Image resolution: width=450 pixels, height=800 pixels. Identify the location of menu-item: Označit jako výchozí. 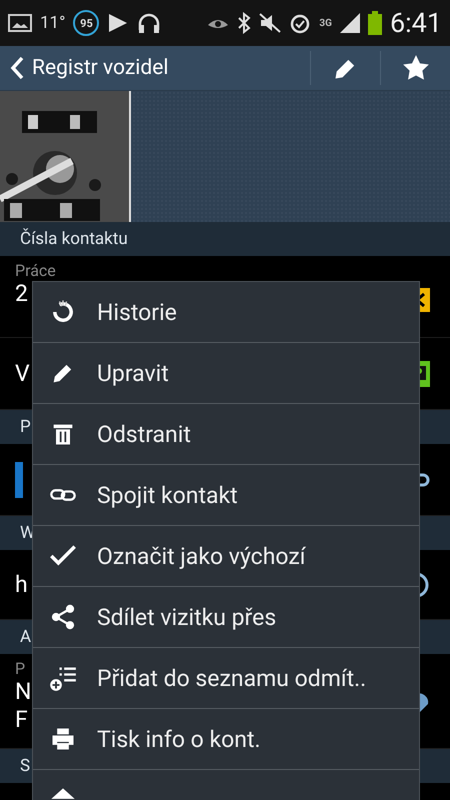
(226, 556).